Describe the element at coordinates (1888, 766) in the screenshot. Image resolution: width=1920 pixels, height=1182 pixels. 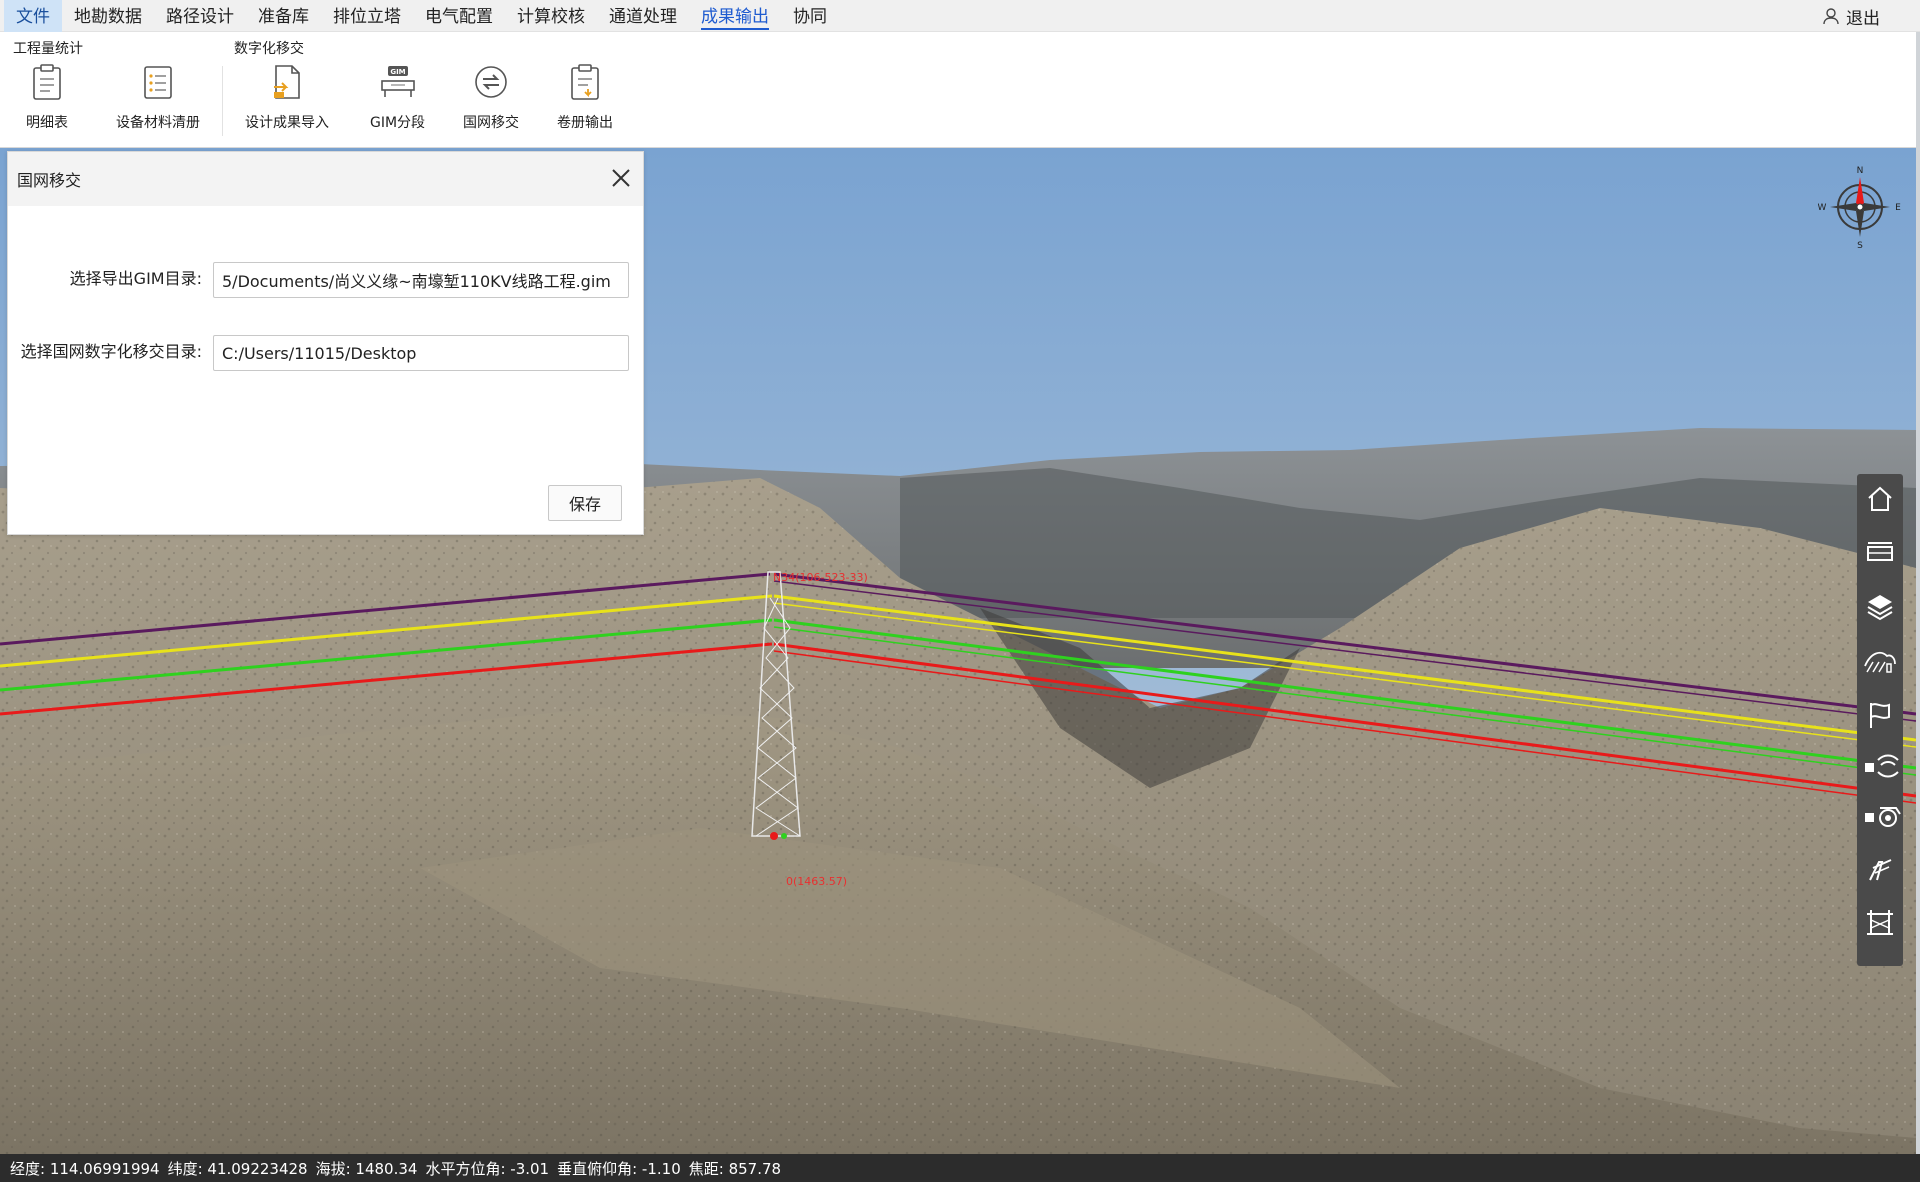
I see `signal-icon` at that location.